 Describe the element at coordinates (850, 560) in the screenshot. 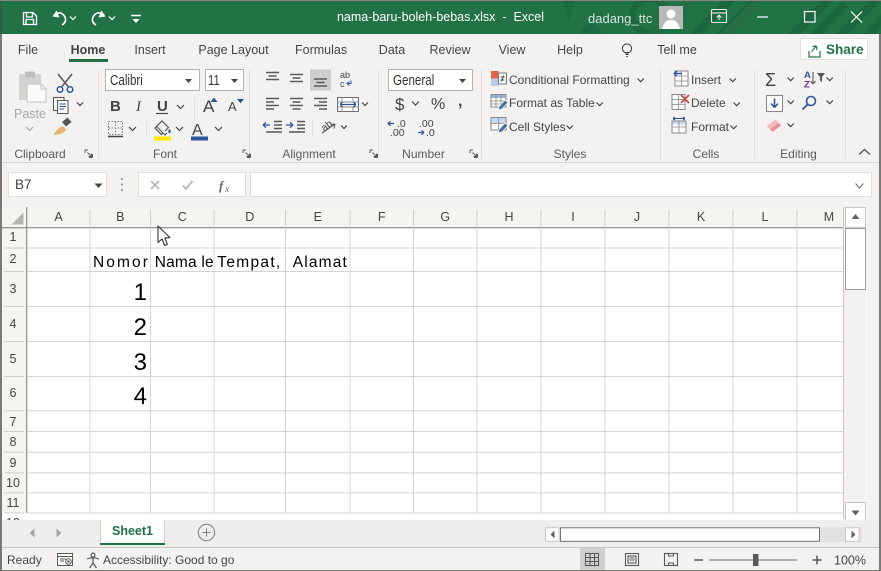

I see `svg-text: 100%` at that location.